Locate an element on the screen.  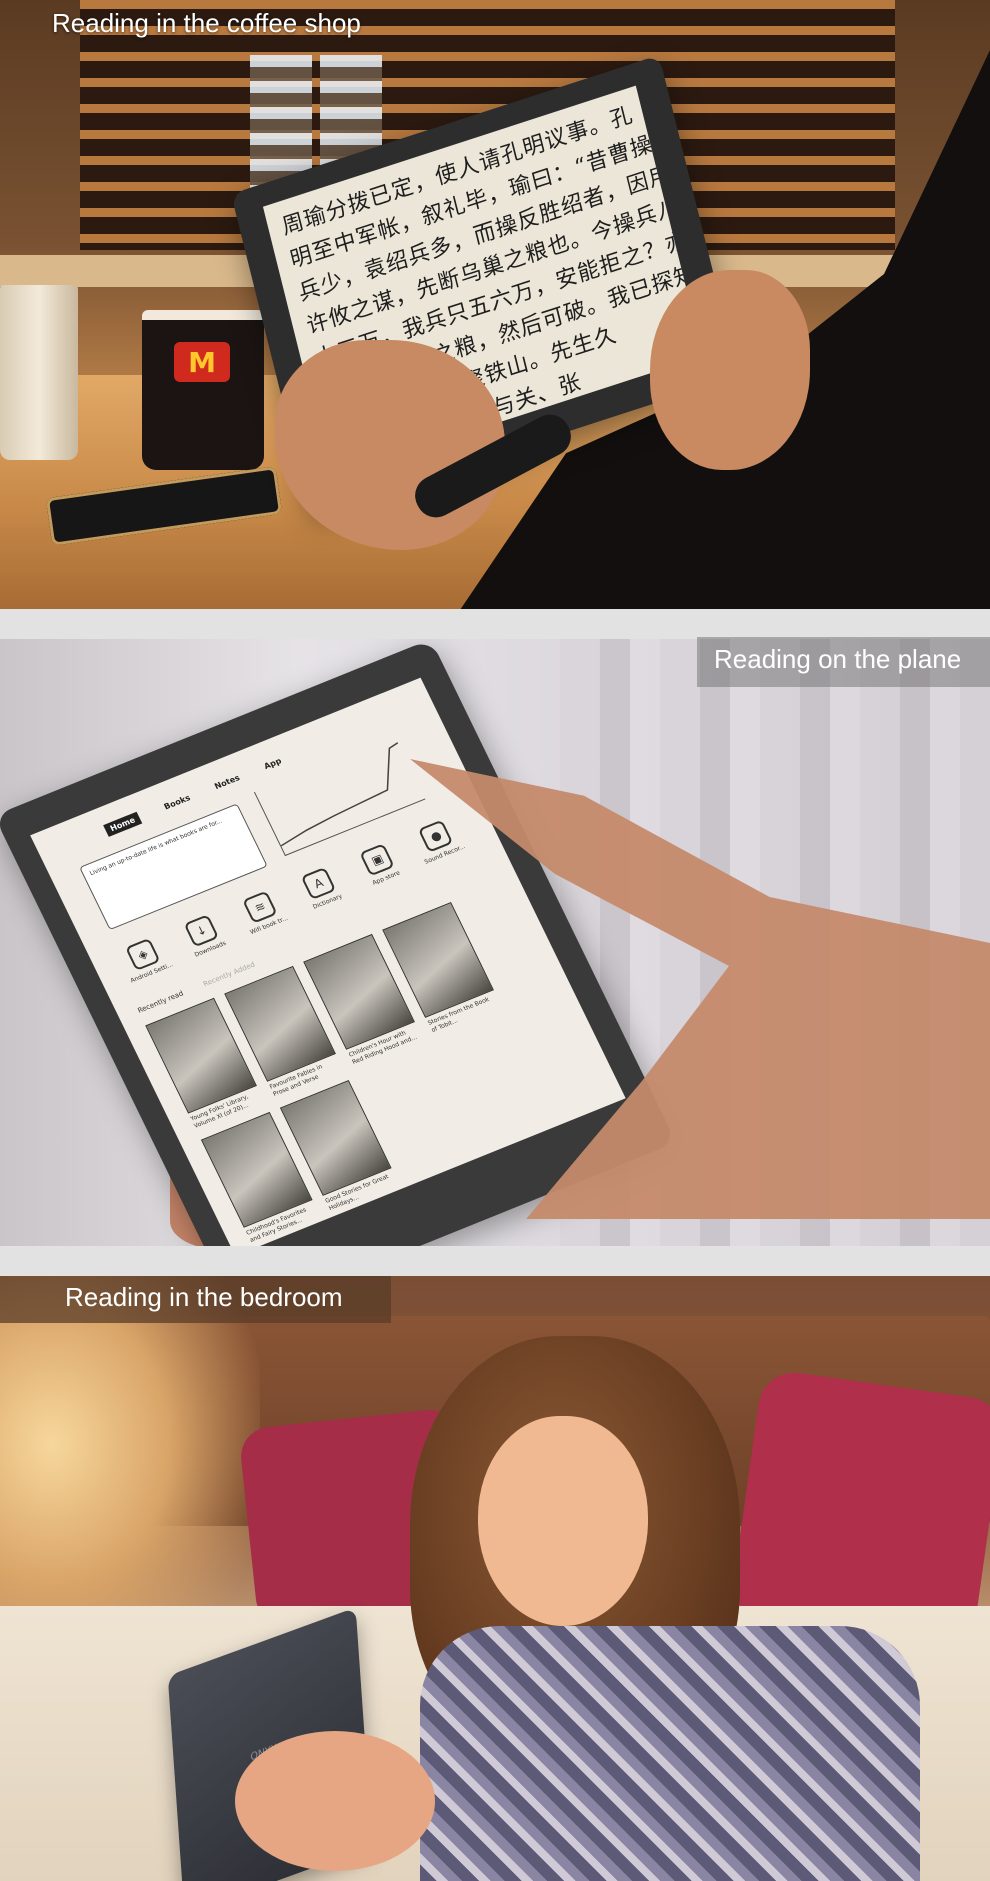
app-dictionary: A Dictionary is located at coordinates (321, 888).